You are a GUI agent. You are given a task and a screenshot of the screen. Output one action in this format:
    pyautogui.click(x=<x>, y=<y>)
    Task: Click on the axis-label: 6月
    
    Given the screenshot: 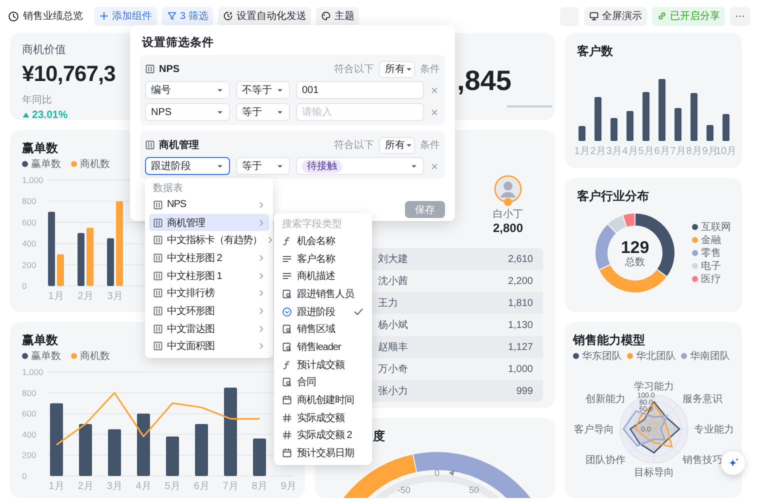 What is the action you would take?
    pyautogui.click(x=202, y=486)
    